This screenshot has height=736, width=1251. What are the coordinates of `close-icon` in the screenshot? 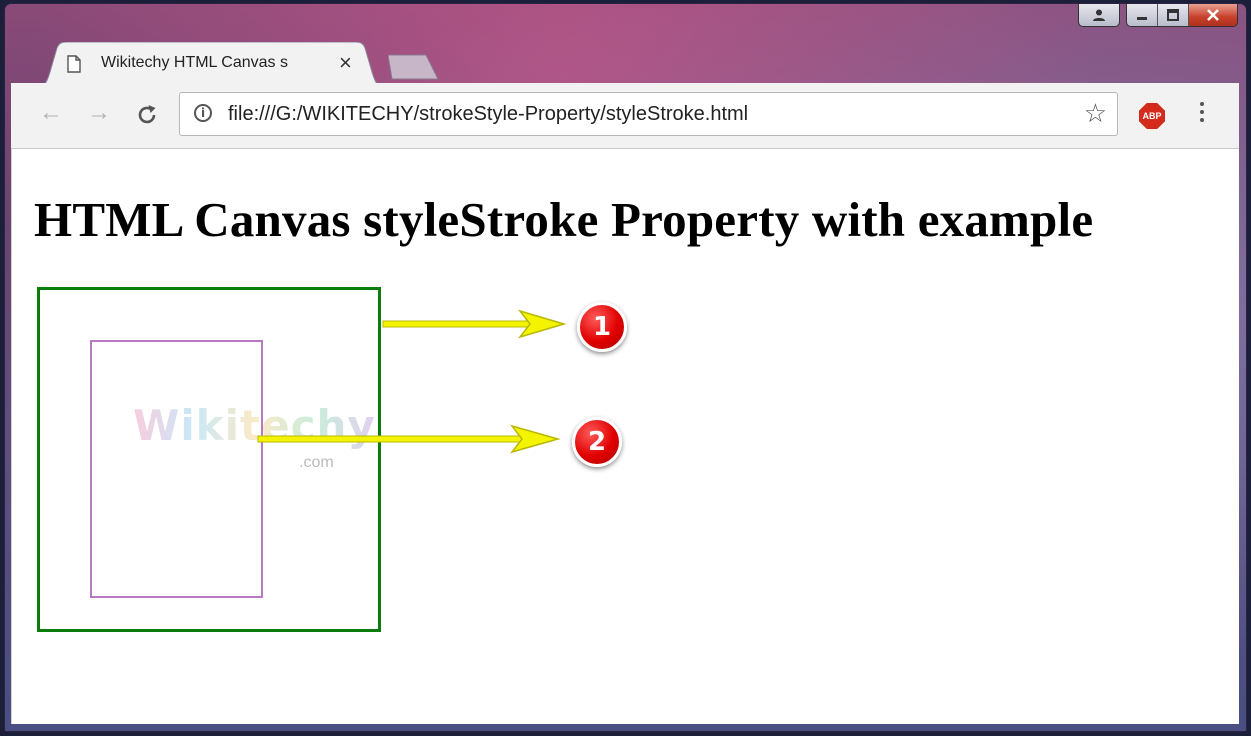 It's located at (1213, 15).